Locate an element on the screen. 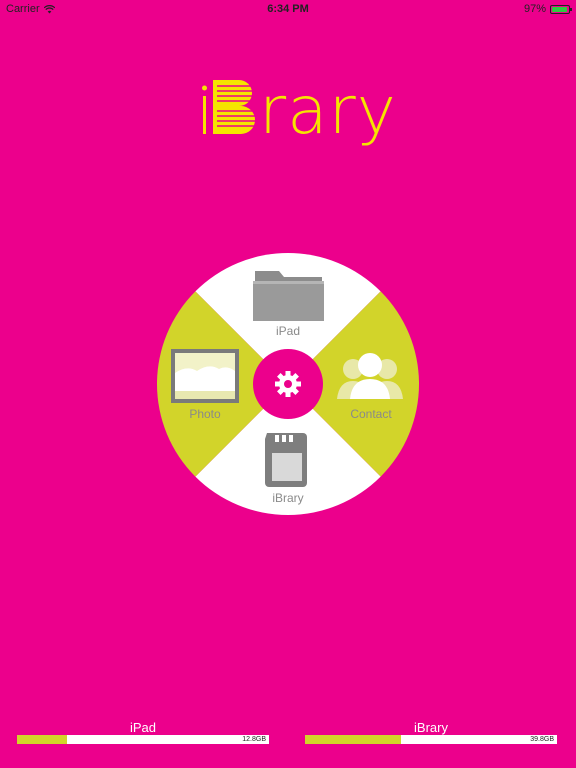 The image size is (576, 768). folder-icon is located at coordinates (288, 296).